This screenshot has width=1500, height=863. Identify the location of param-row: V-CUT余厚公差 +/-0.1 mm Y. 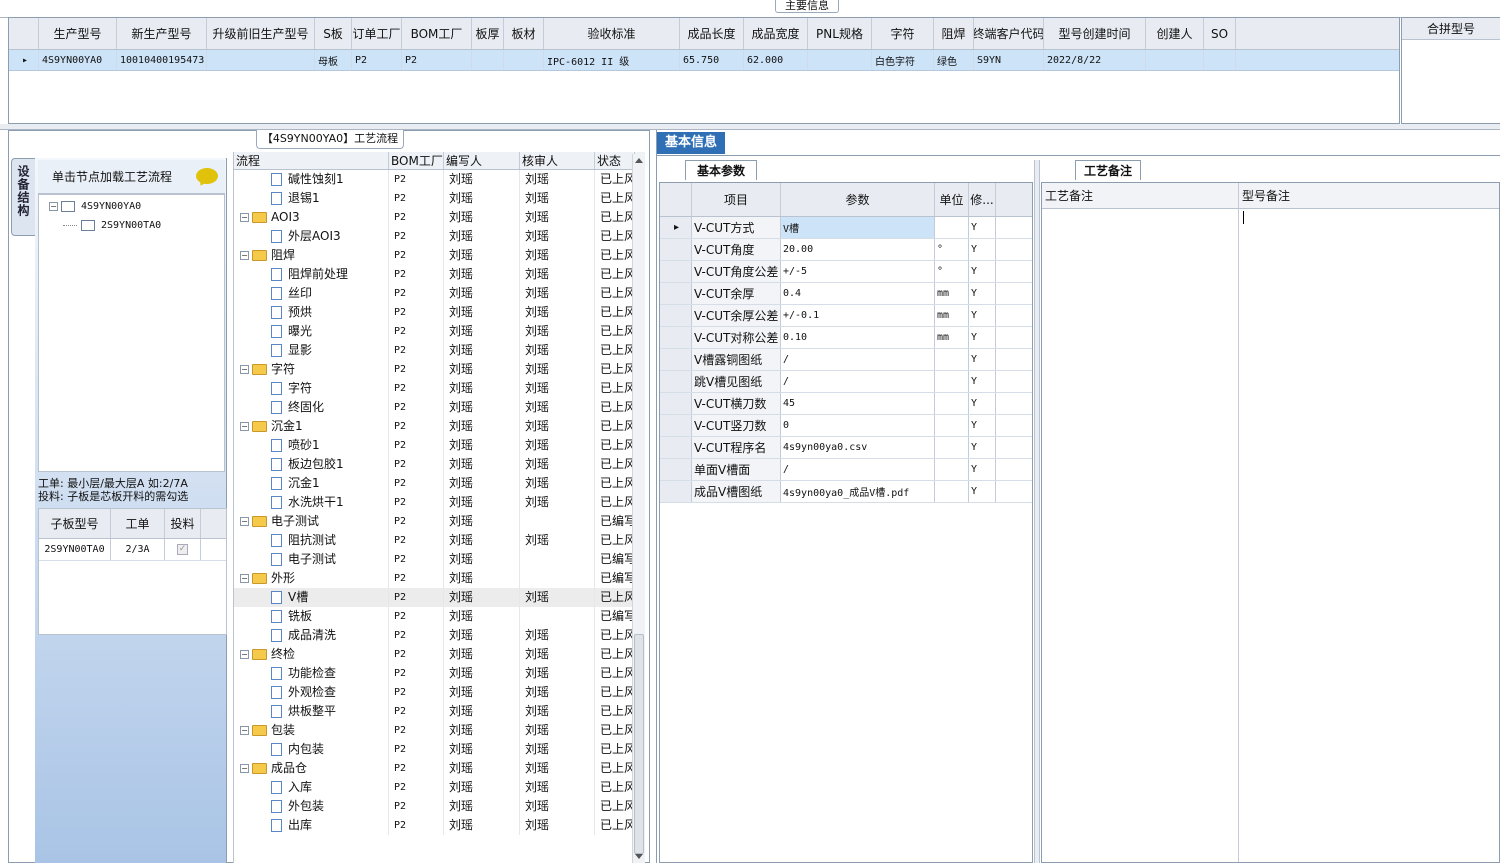
(846, 316).